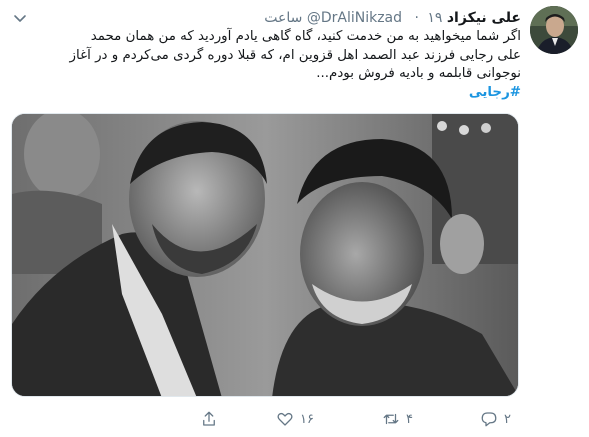 Image resolution: width=589 pixels, height=437 pixels. I want to click on retweet-count: ۴, so click(409, 419).